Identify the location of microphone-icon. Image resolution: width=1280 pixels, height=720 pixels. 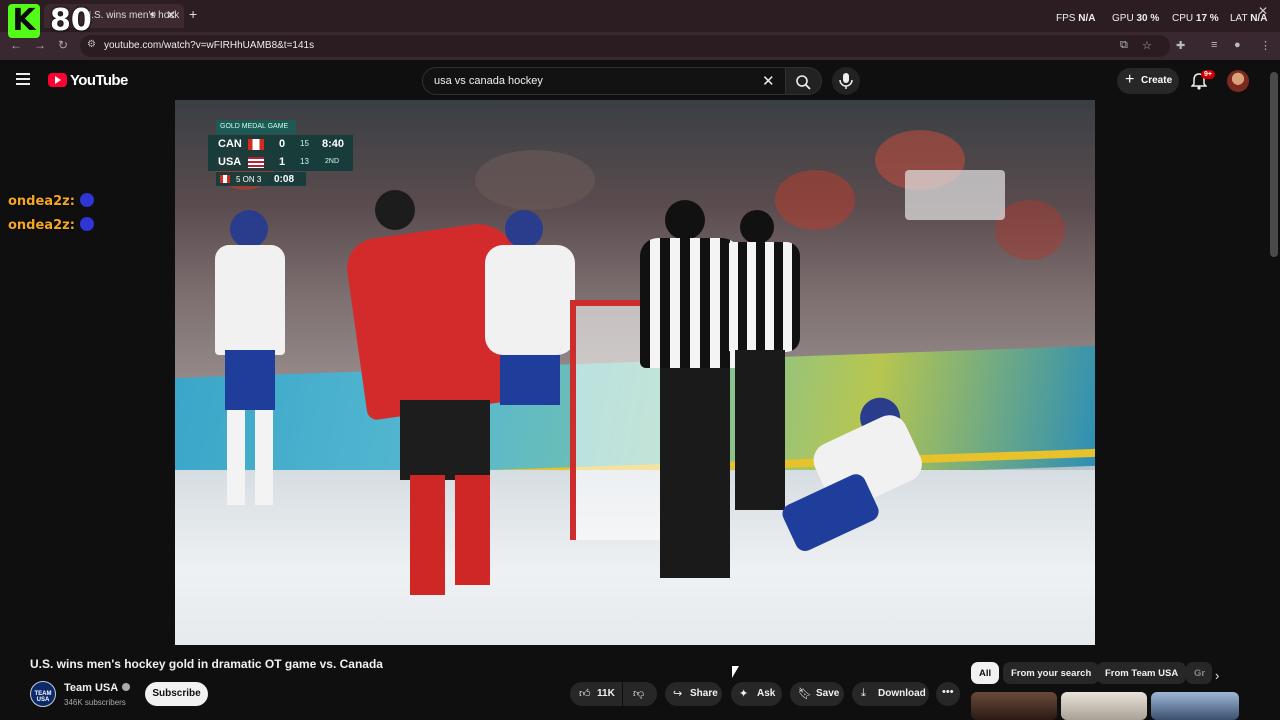
(846, 81).